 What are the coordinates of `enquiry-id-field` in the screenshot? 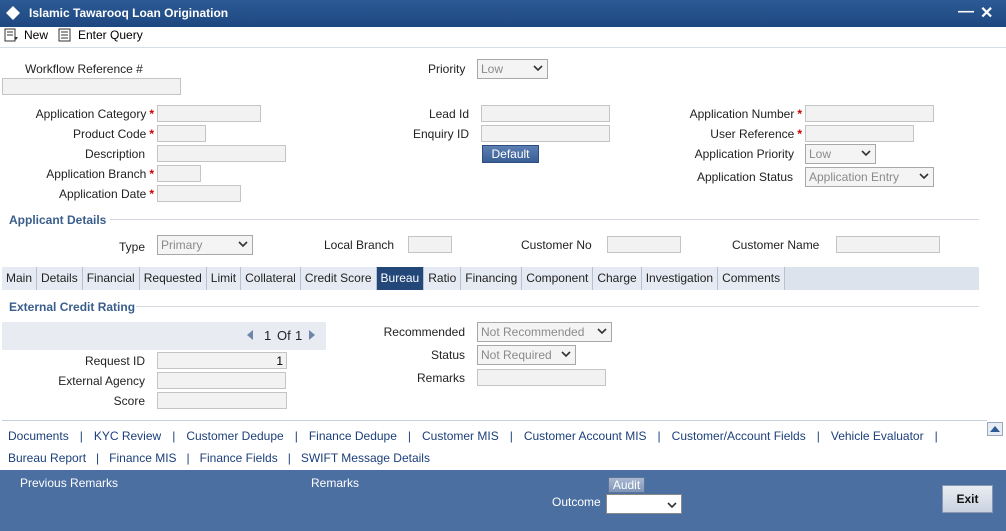 It's located at (545, 133).